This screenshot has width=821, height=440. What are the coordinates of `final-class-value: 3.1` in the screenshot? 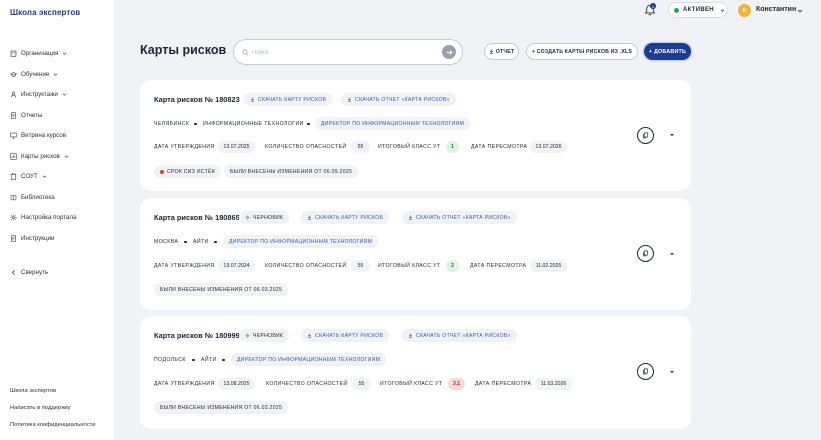 It's located at (456, 384).